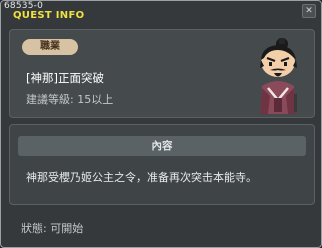 This screenshot has width=322, height=248. What do you see at coordinates (162, 146) in the screenshot?
I see `content-header: 內容` at bounding box center [162, 146].